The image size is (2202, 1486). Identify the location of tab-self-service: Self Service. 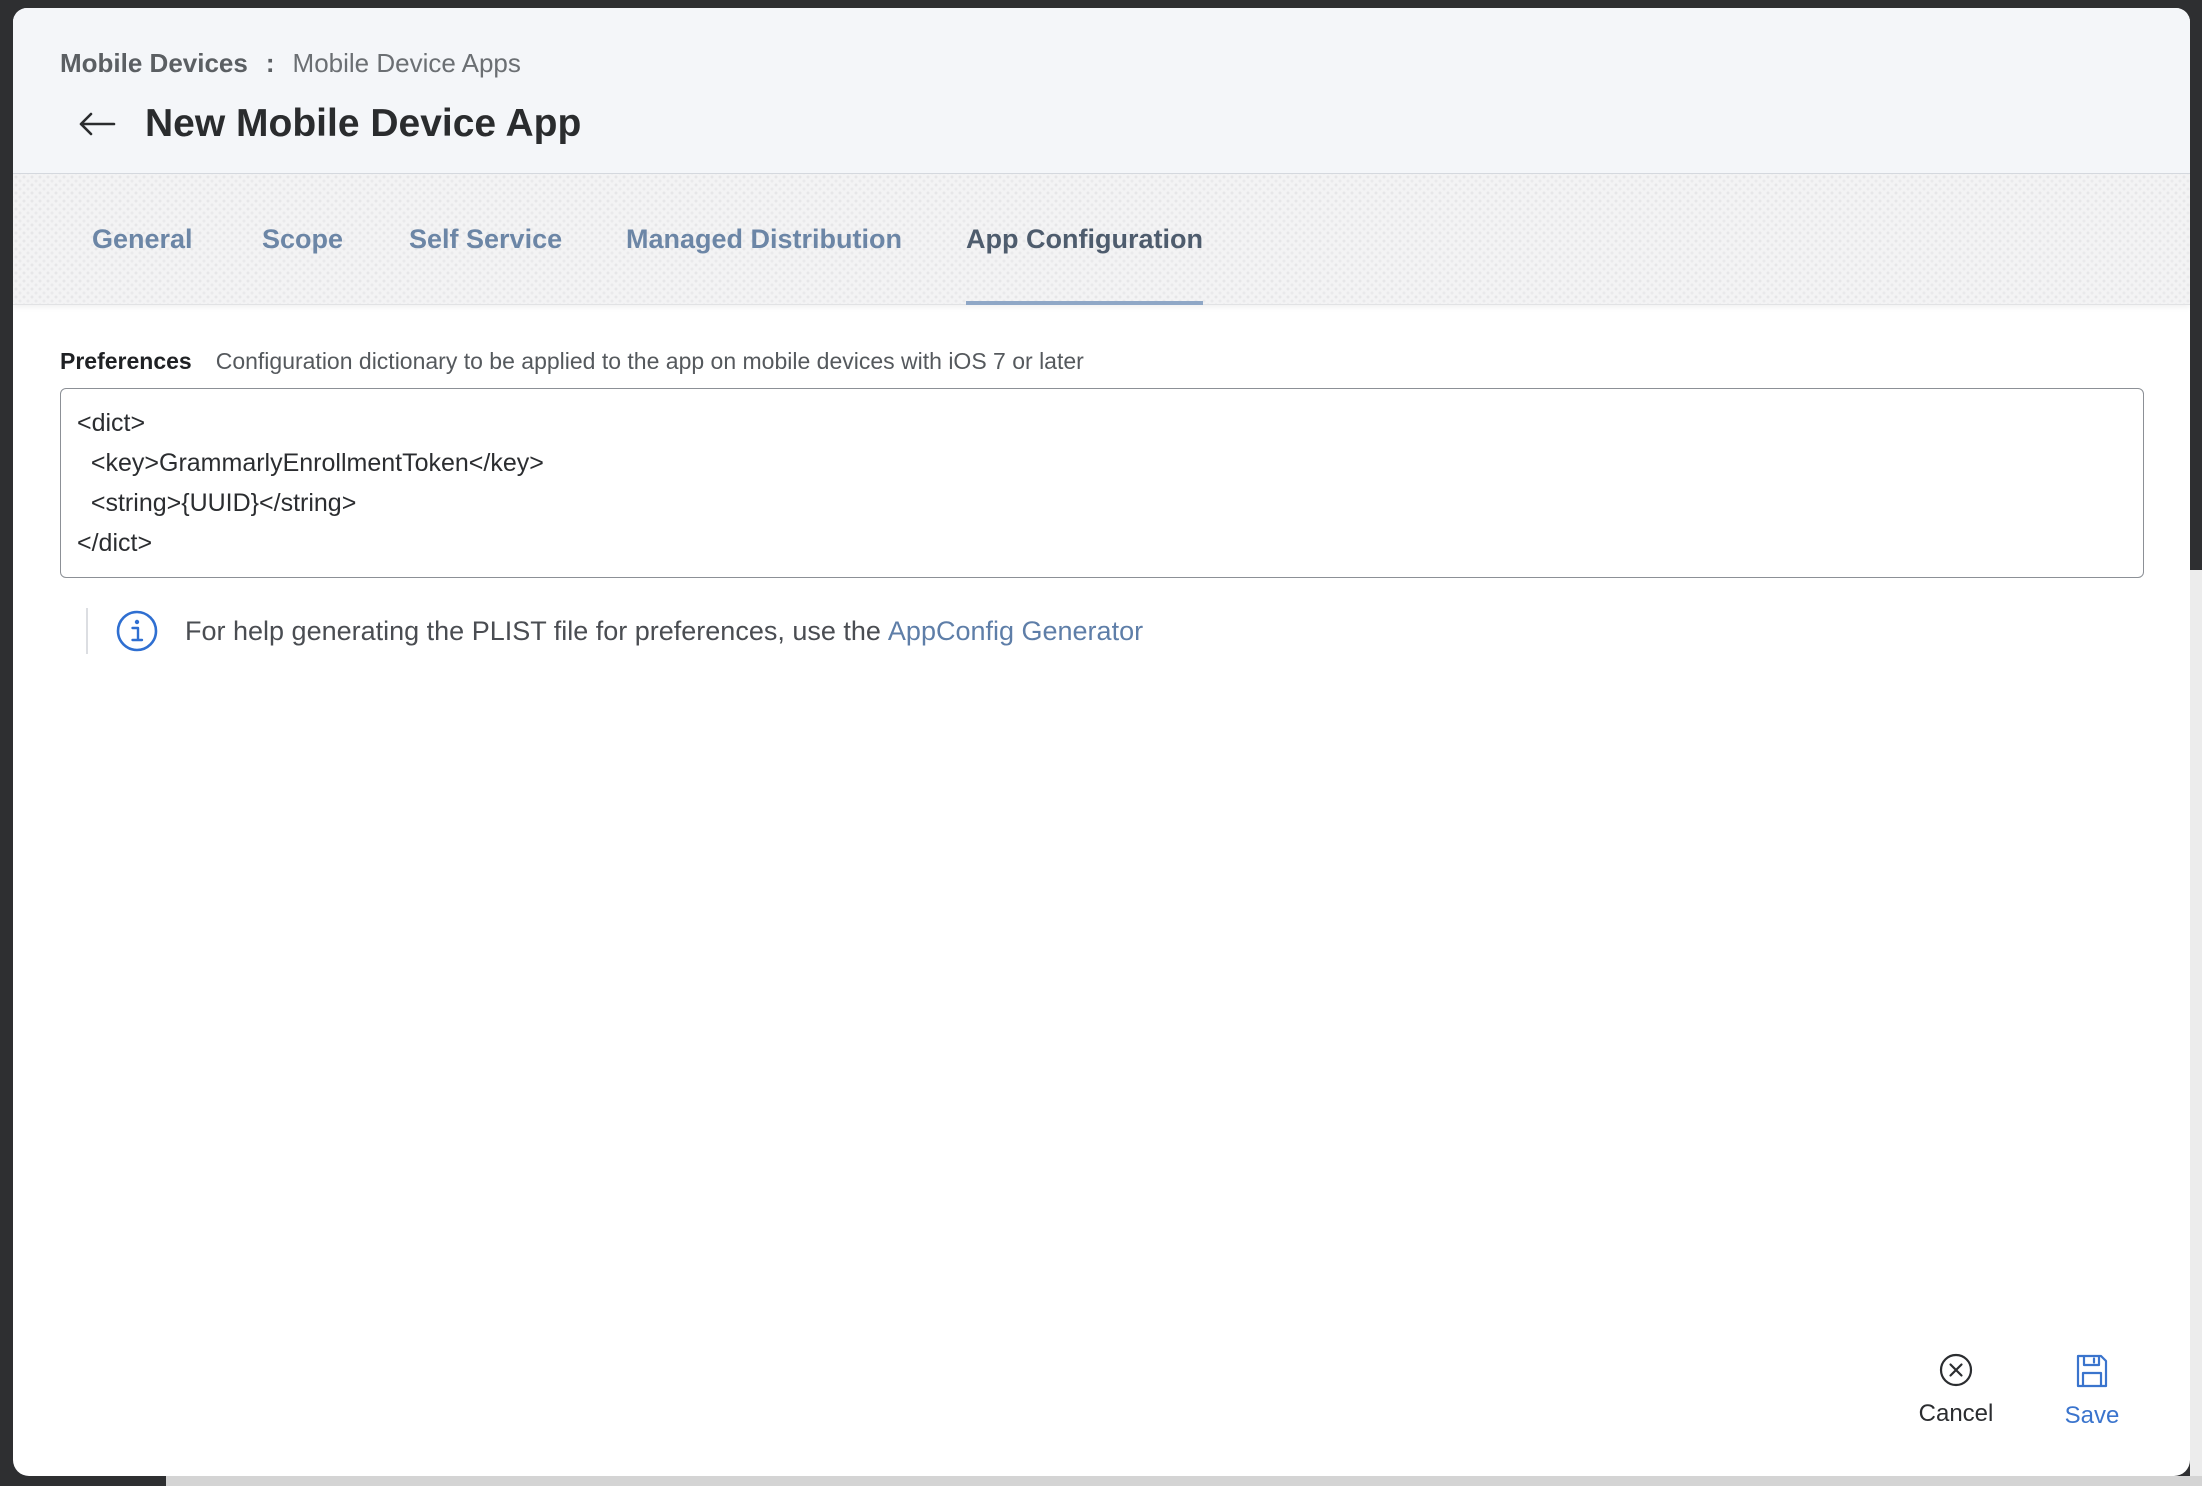
(485, 239).